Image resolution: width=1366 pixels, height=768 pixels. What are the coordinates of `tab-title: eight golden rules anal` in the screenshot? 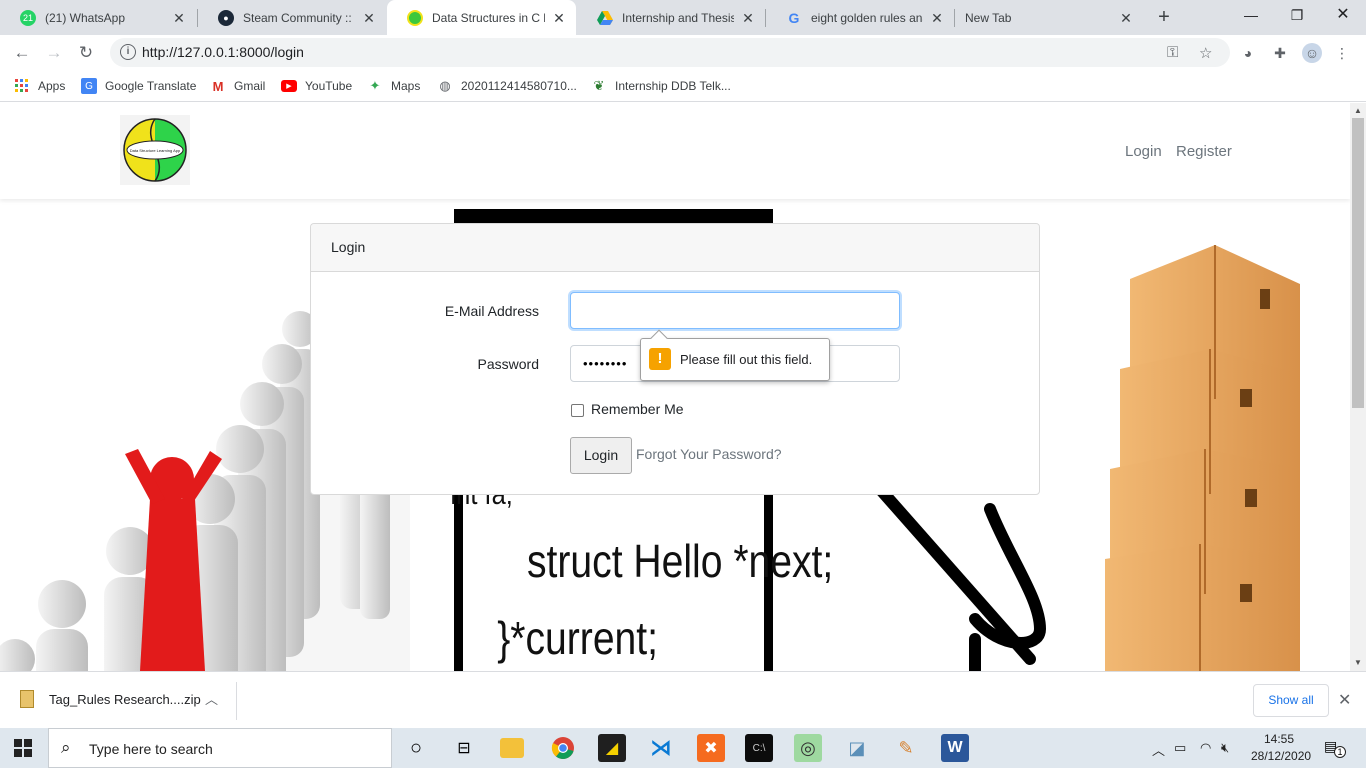 It's located at (867, 17).